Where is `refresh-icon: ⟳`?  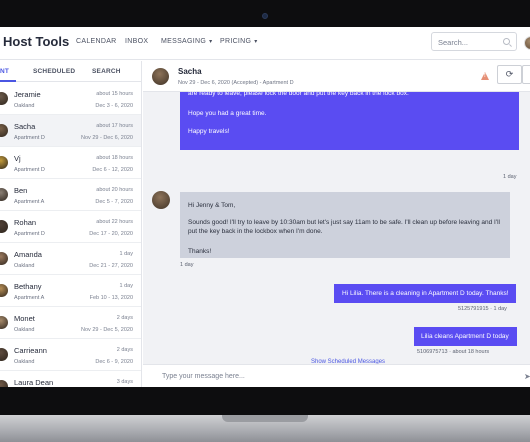
refresh-icon: ⟳ is located at coordinates (509, 74).